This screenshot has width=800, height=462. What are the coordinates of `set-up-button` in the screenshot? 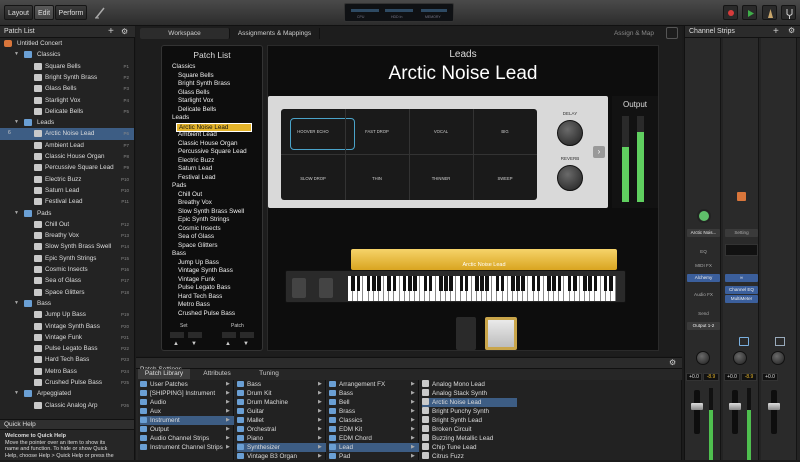 It's located at (177, 335).